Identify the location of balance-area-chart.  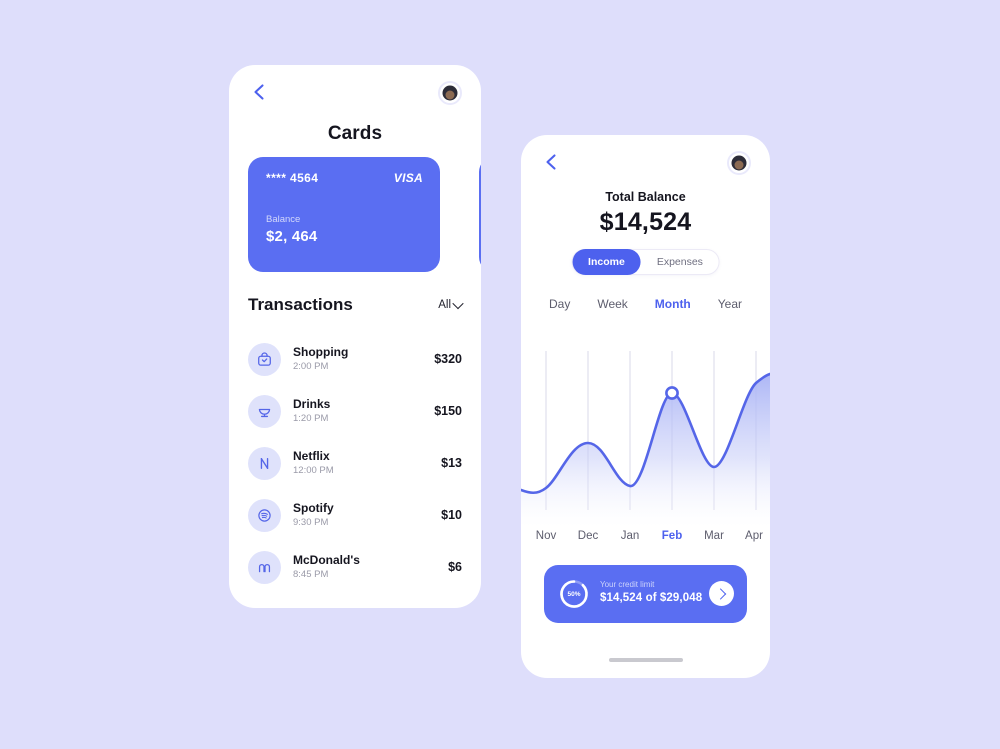
(645, 437).